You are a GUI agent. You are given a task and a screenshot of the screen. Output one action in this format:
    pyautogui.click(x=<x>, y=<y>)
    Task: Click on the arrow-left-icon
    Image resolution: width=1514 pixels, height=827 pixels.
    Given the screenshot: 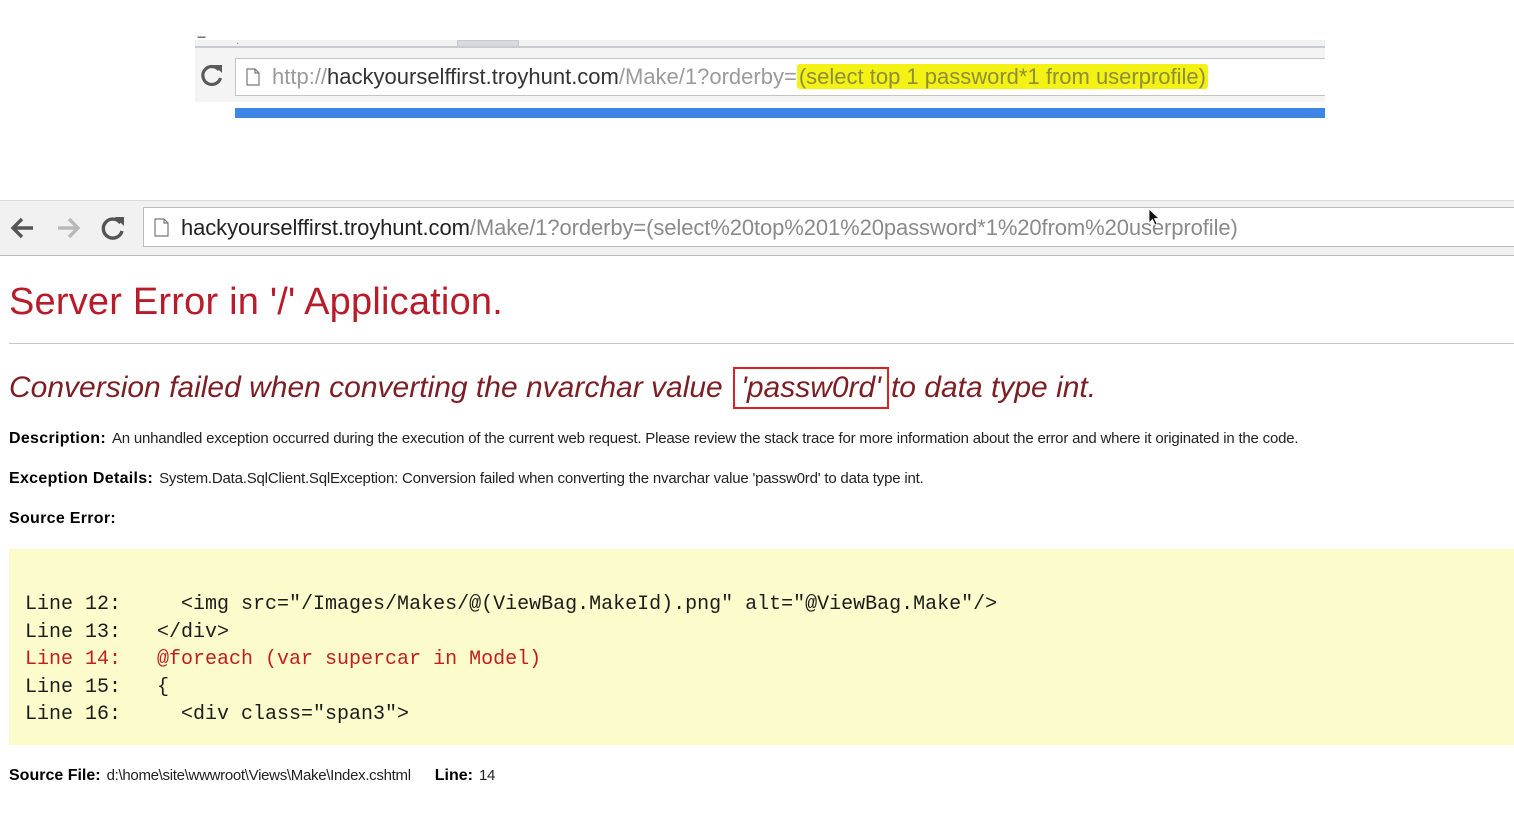 What is the action you would take?
    pyautogui.click(x=23, y=228)
    